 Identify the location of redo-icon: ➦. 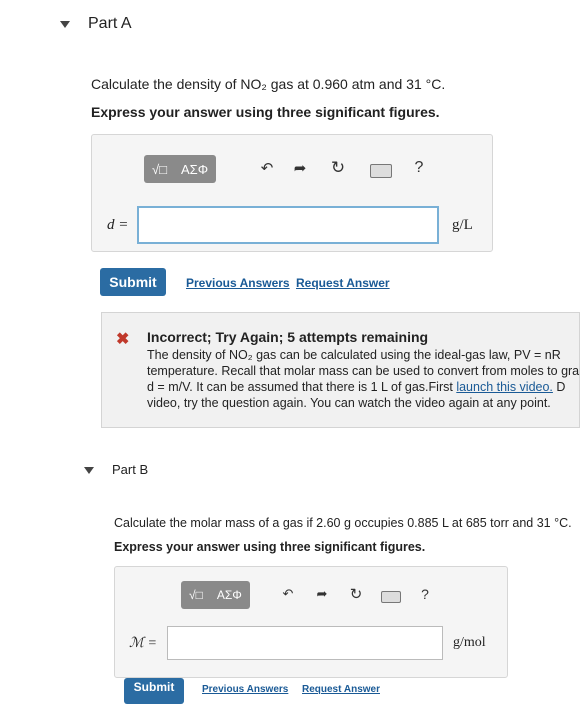
(300, 168).